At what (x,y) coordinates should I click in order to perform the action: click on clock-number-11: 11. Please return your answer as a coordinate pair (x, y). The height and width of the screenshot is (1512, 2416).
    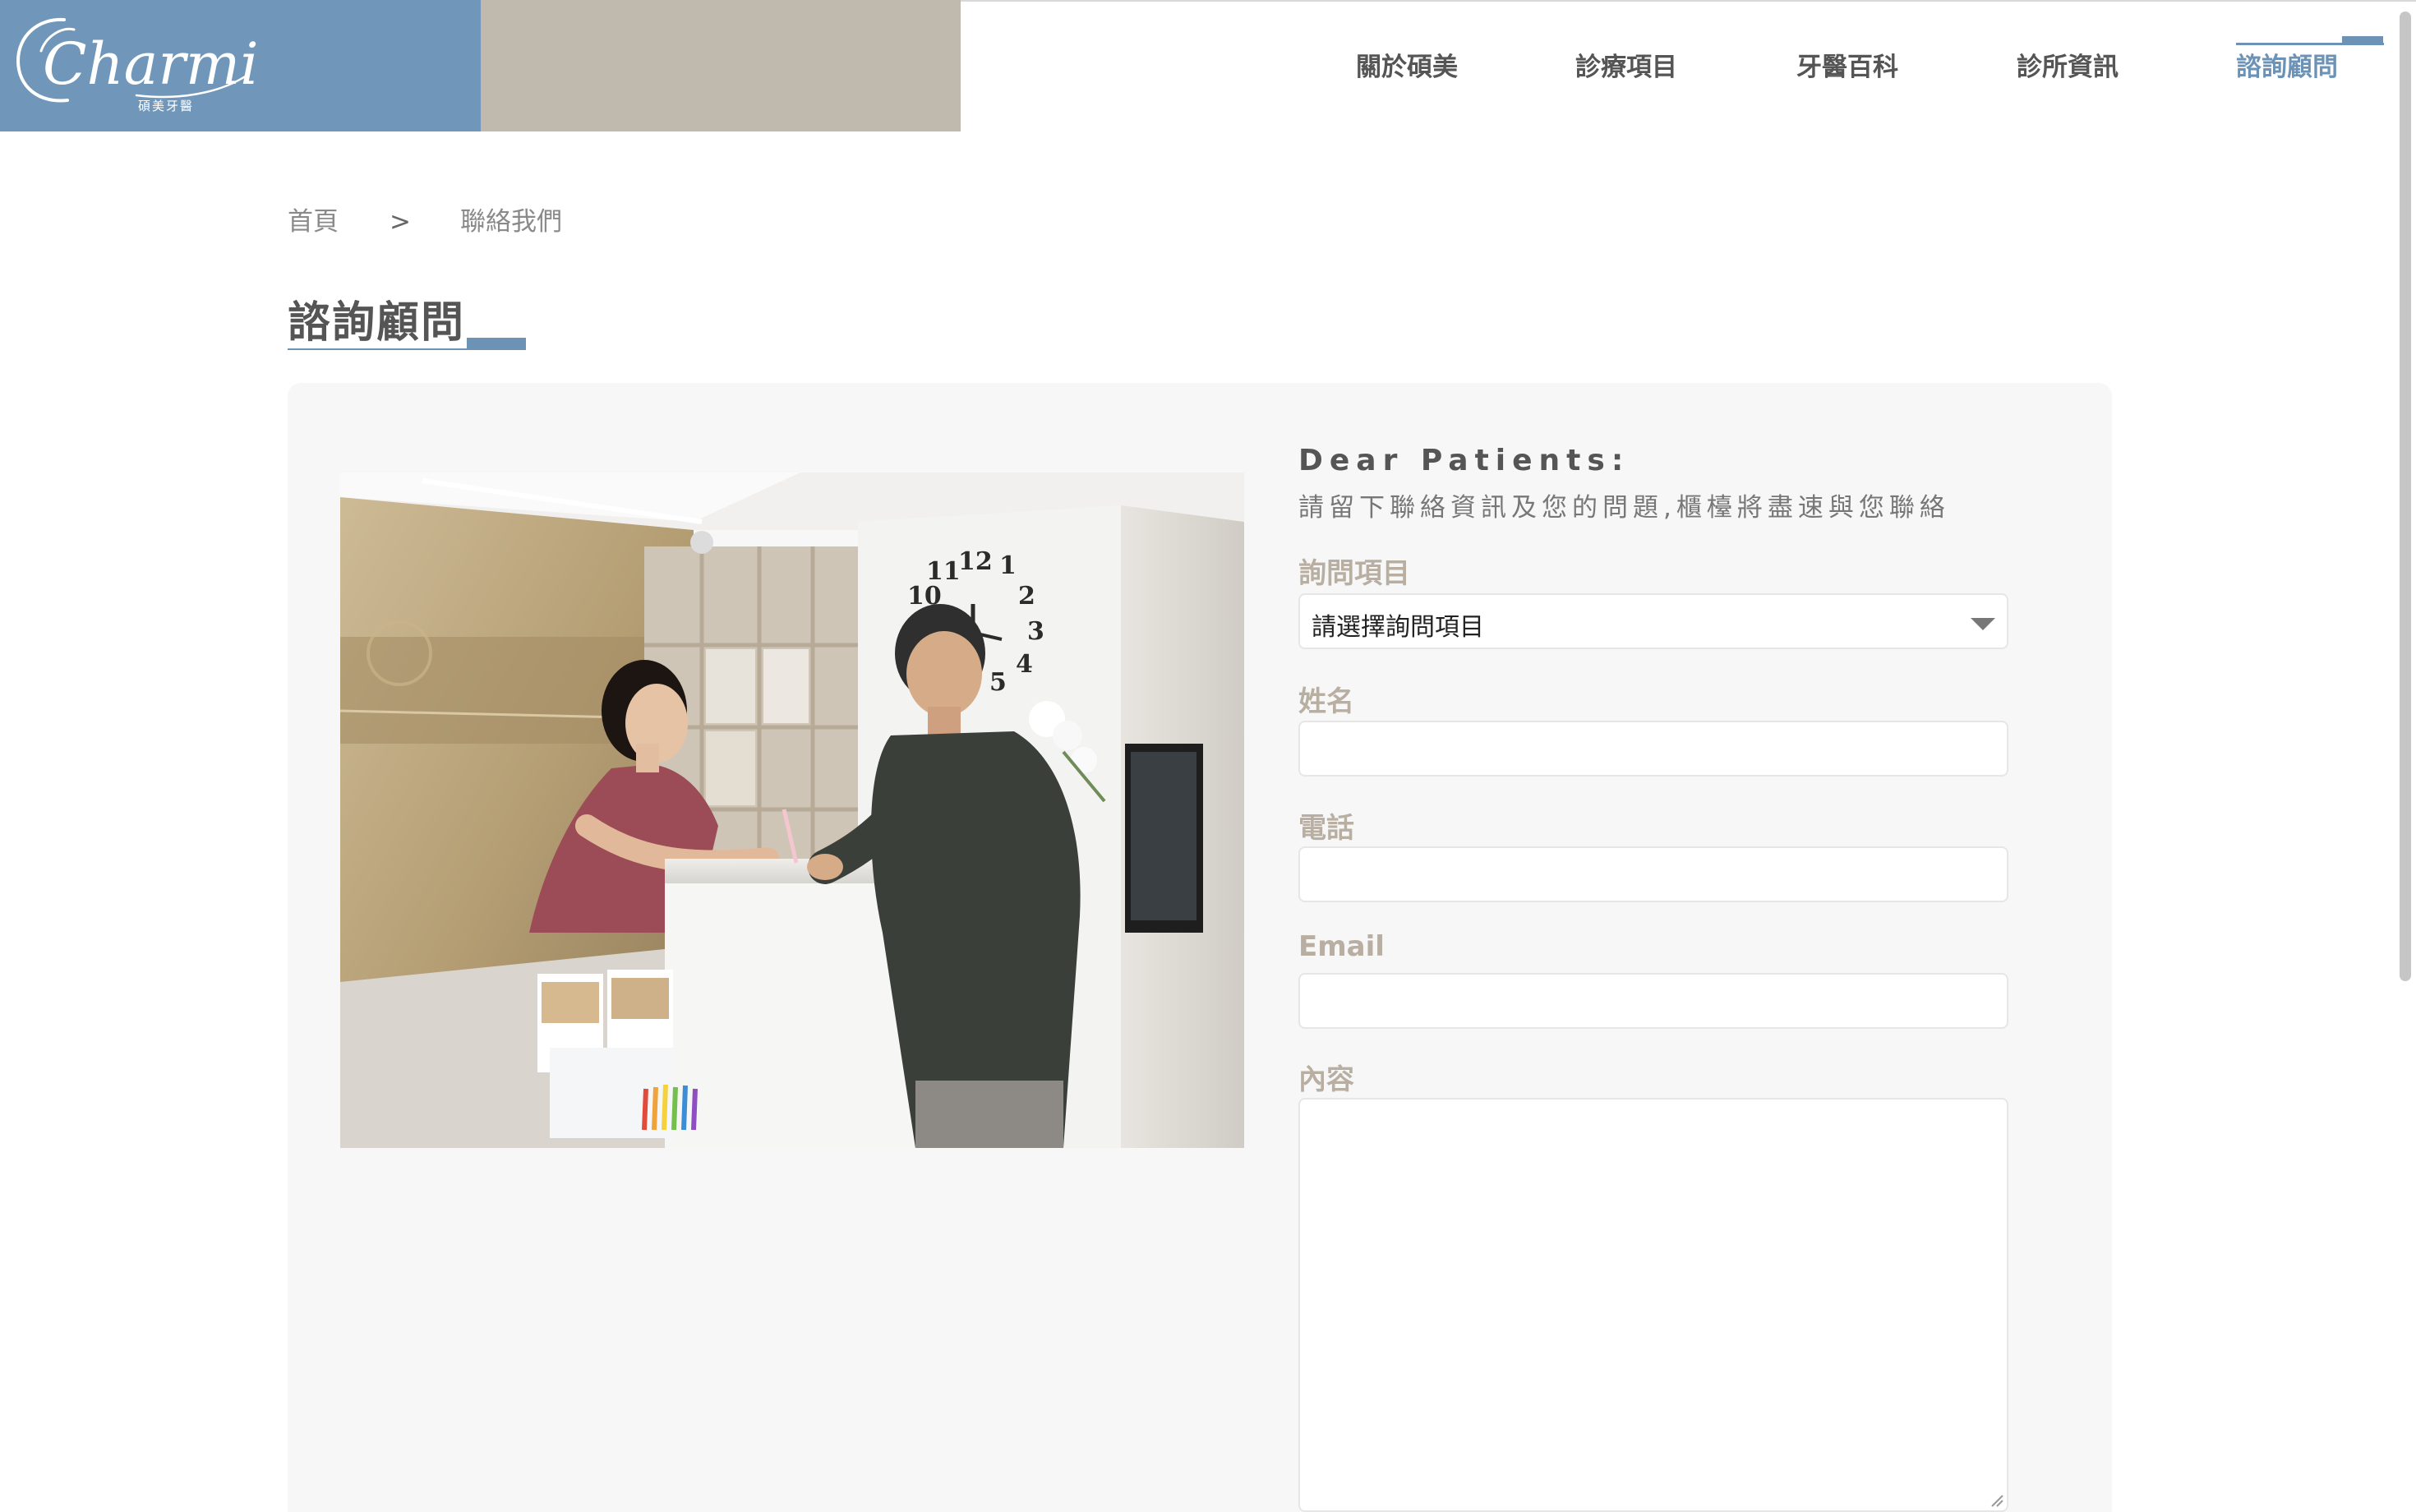
    Looking at the image, I should click on (944, 571).